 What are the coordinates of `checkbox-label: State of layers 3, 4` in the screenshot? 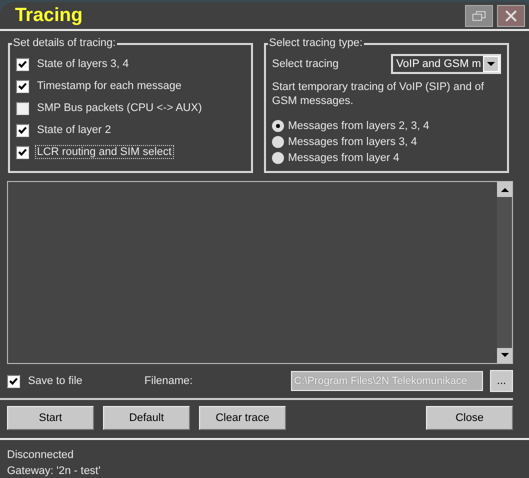 It's located at (83, 64).